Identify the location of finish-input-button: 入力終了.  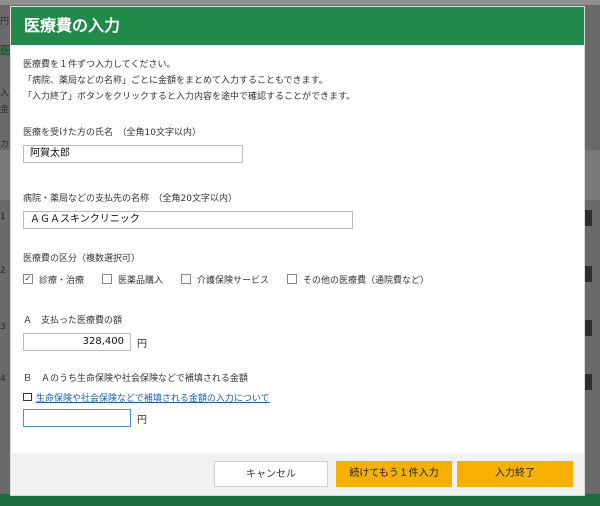
(515, 474).